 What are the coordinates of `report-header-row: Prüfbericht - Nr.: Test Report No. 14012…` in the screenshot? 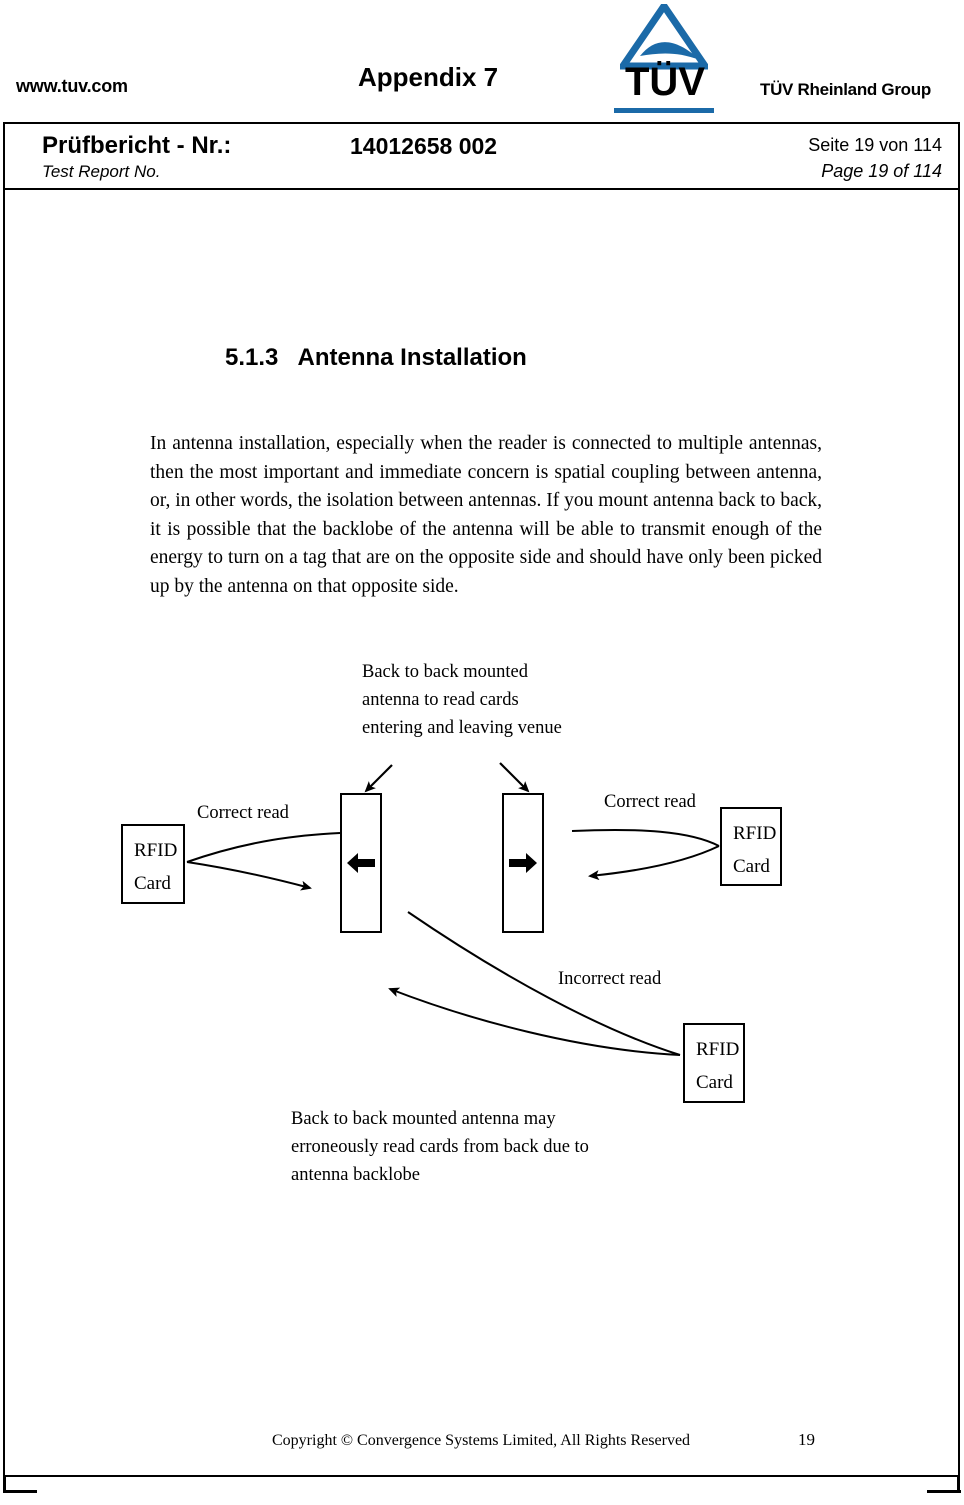 It's located at (481, 157).